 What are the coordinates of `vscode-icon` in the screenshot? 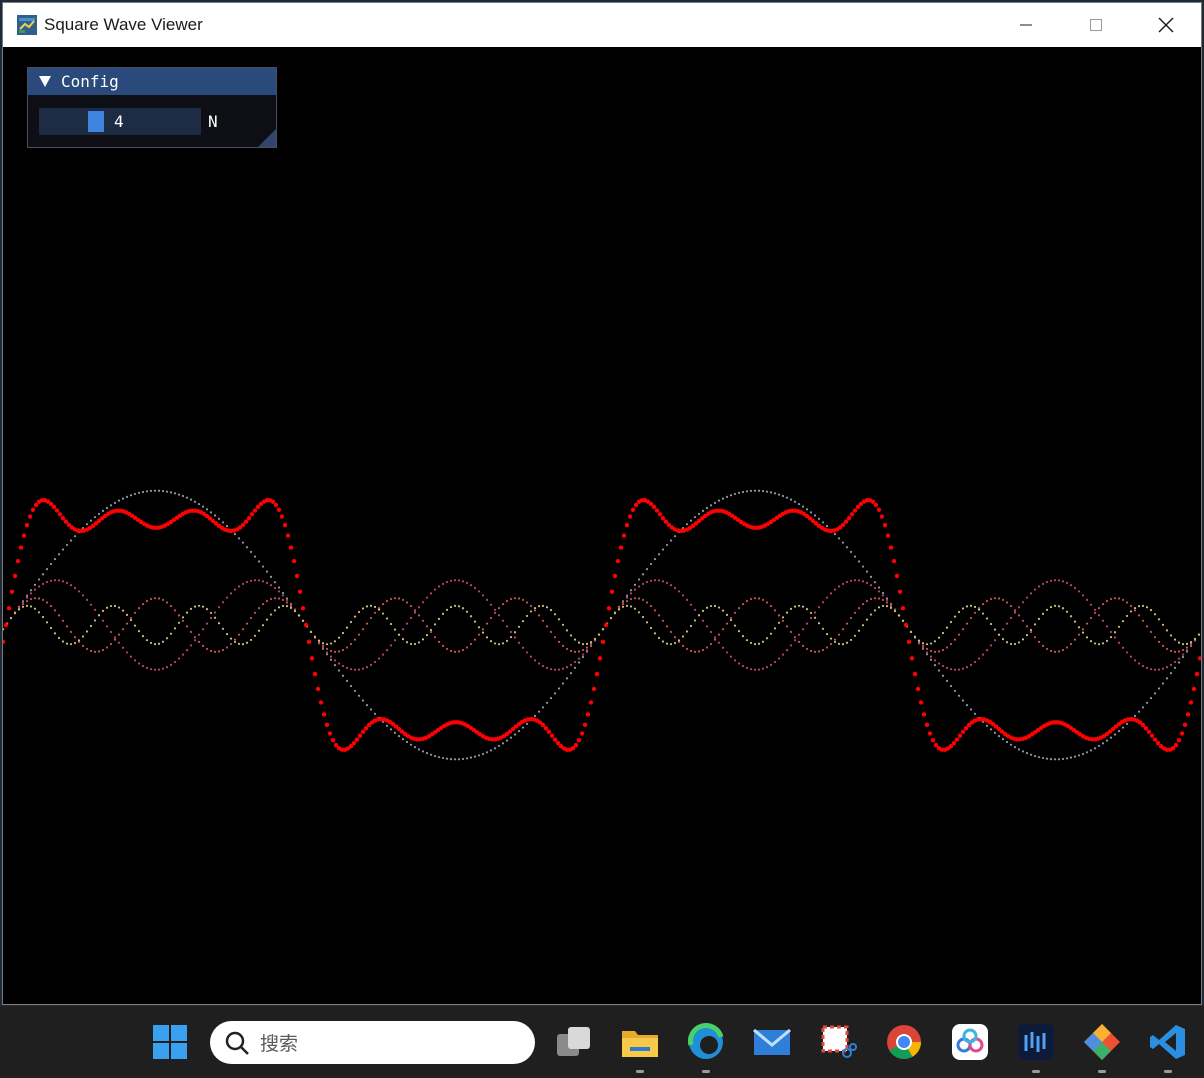 It's located at (1167, 1042).